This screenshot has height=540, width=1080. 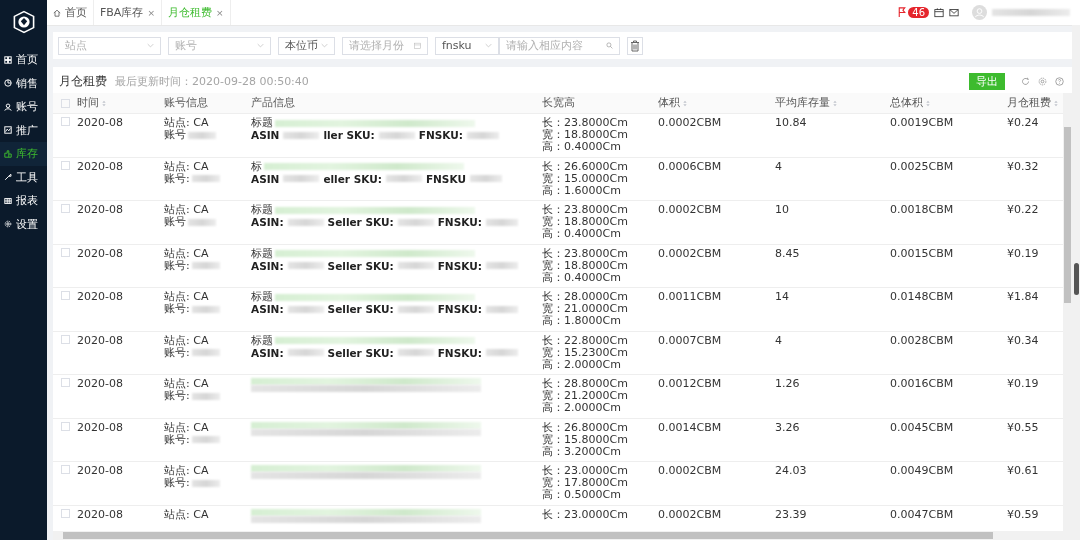 What do you see at coordinates (23, 177) in the screenshot?
I see `nav-item: 工具` at bounding box center [23, 177].